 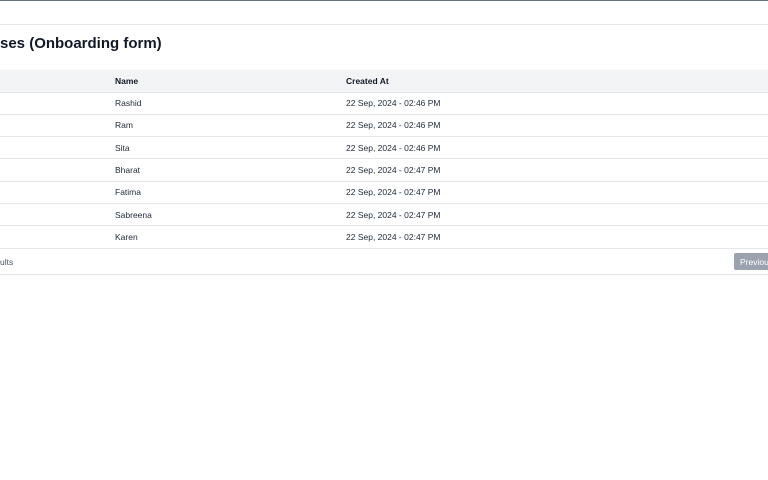 What do you see at coordinates (230, 126) in the screenshot?
I see `row-name: Ram` at bounding box center [230, 126].